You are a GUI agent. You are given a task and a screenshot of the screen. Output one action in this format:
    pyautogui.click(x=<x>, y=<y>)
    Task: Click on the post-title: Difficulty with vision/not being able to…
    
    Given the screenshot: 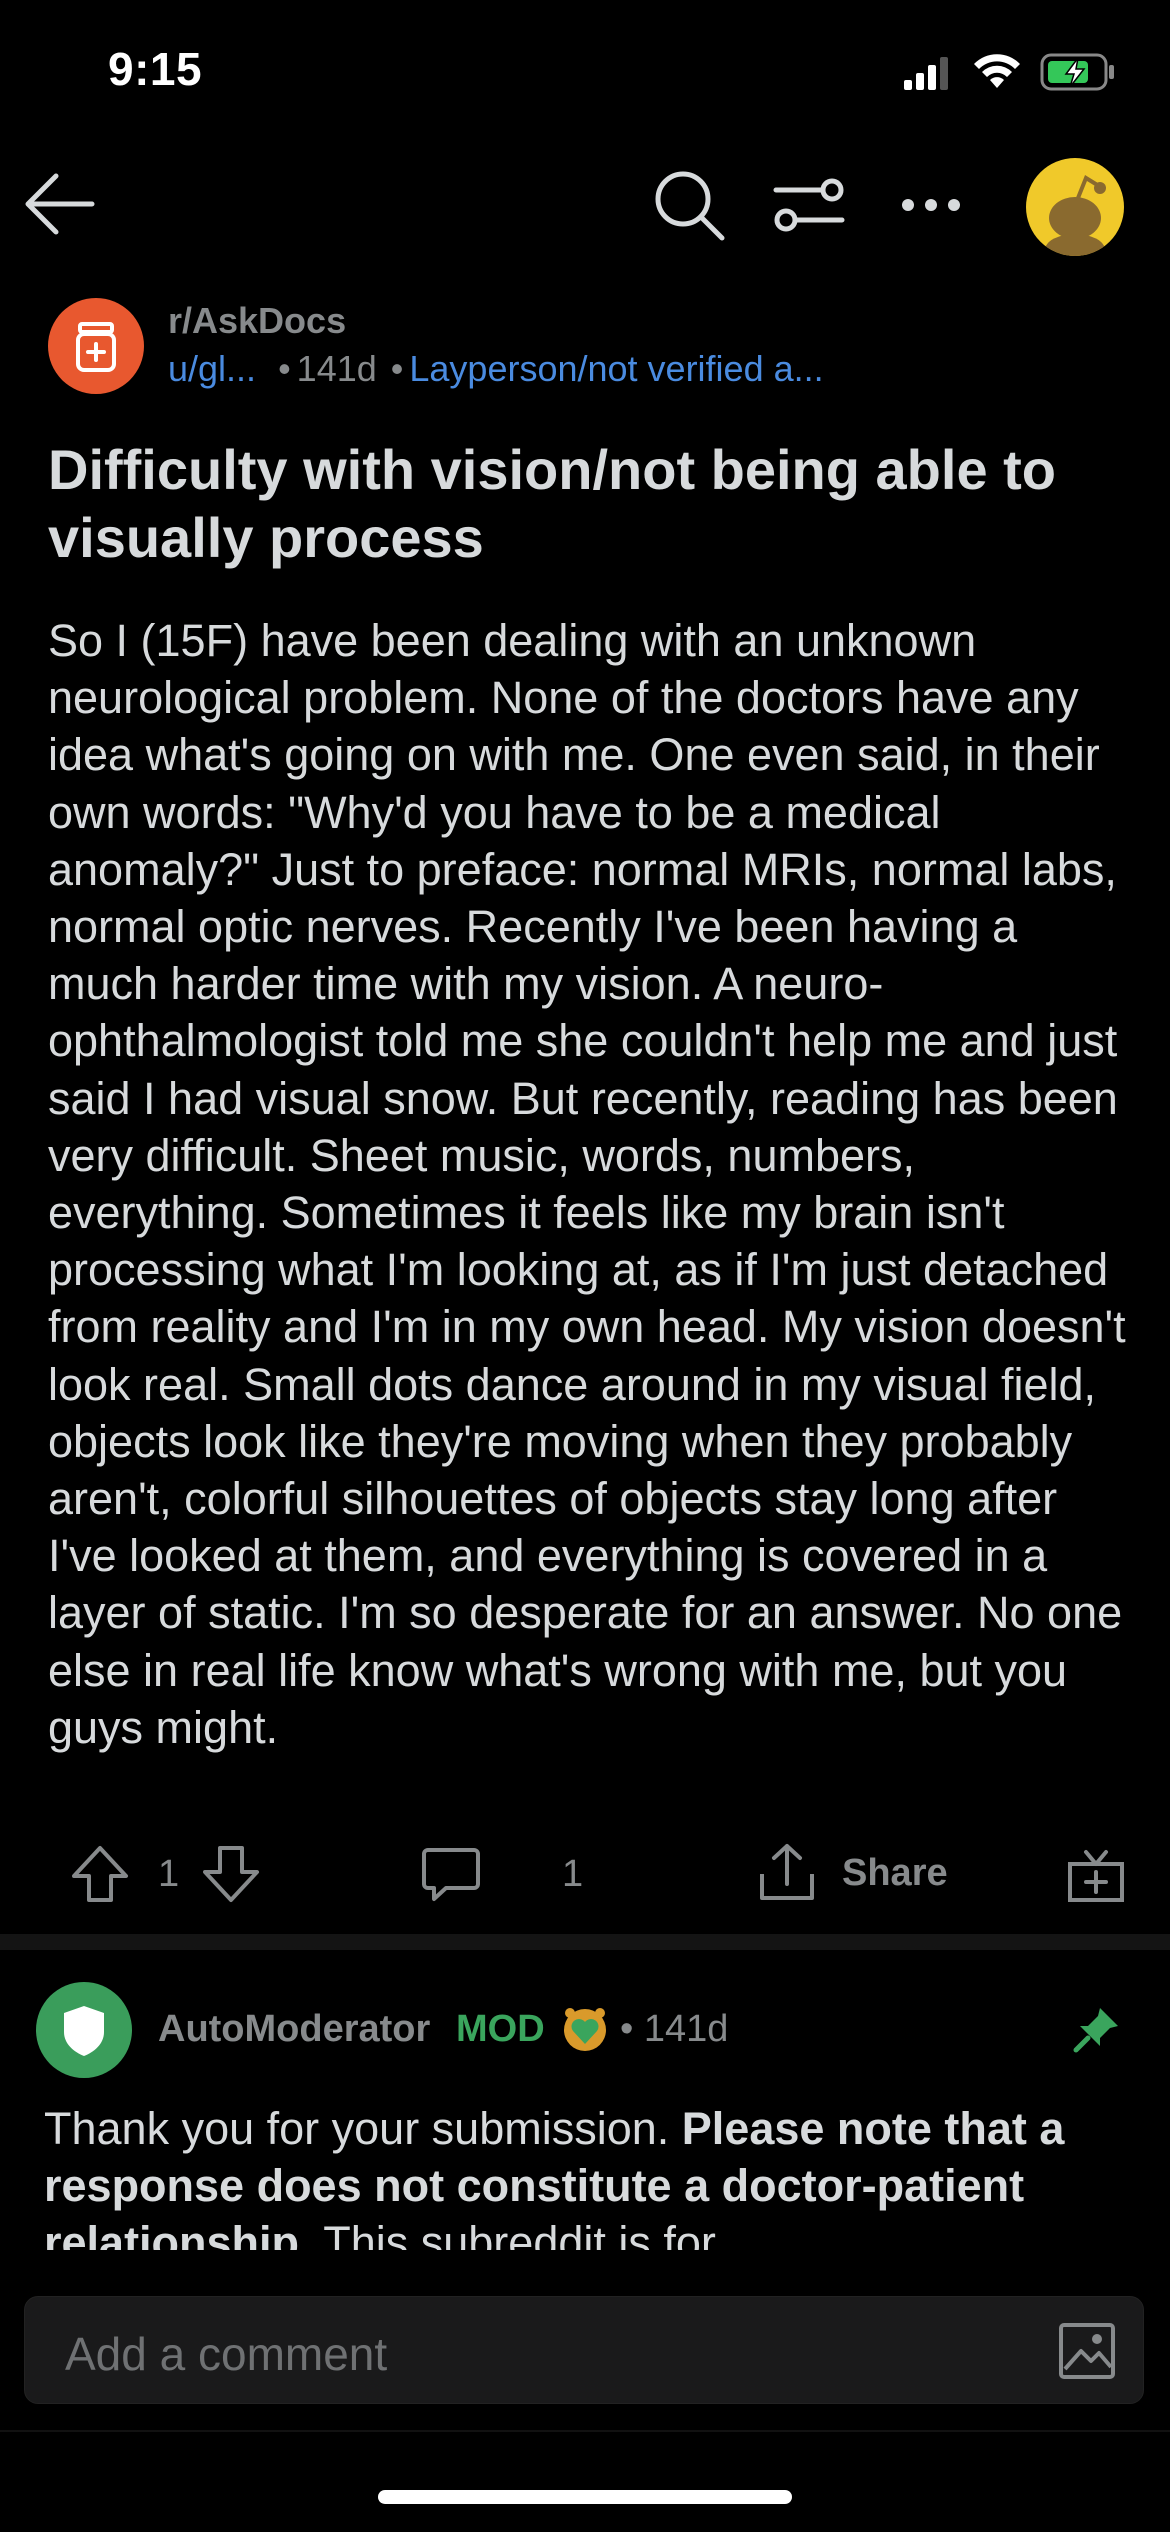 What is the action you would take?
    pyautogui.click(x=552, y=503)
    